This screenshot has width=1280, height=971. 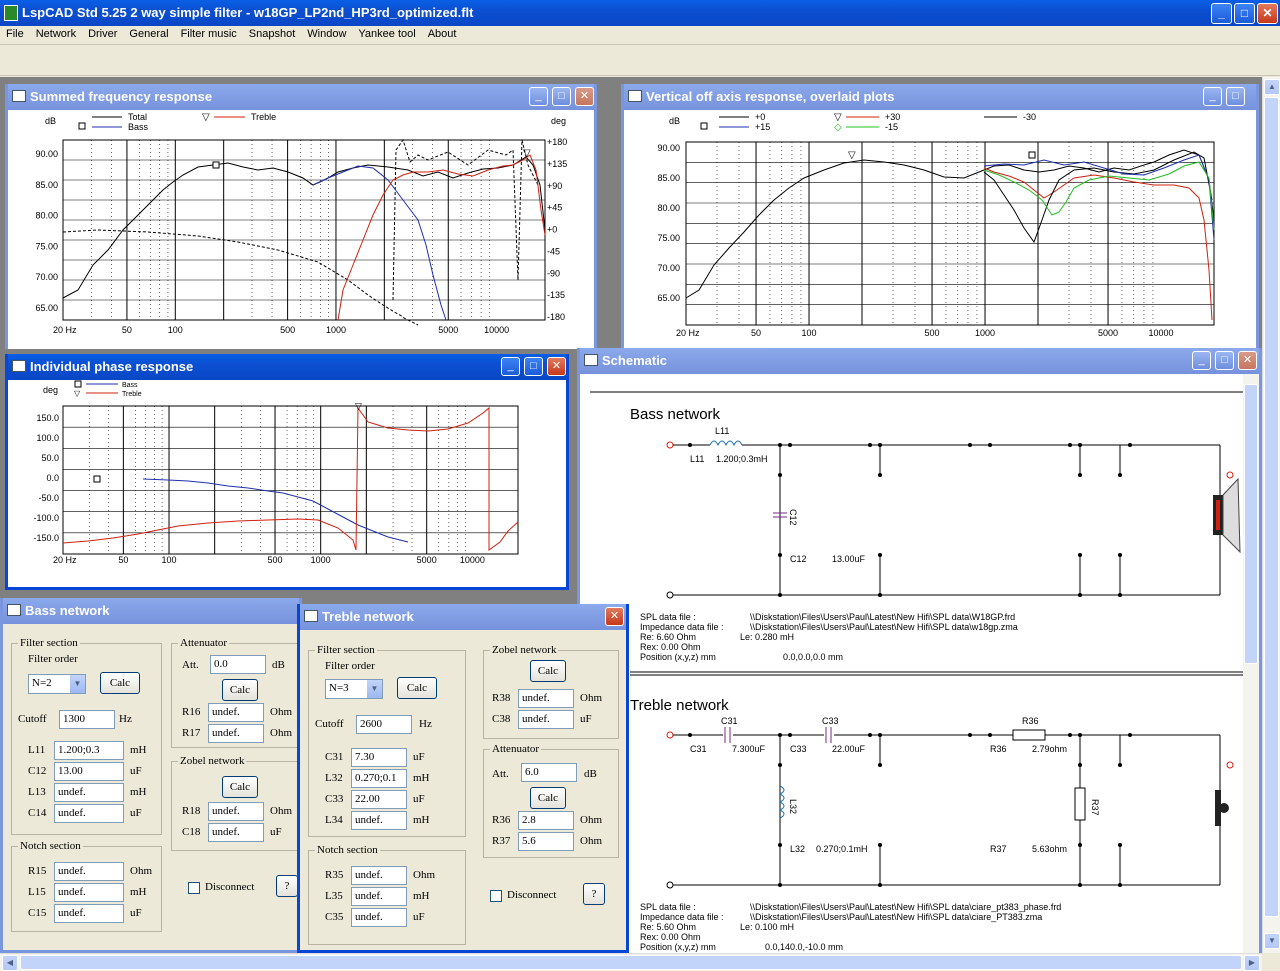 I want to click on summed-response-titlebar: Summed frequency response, so click(x=301, y=97).